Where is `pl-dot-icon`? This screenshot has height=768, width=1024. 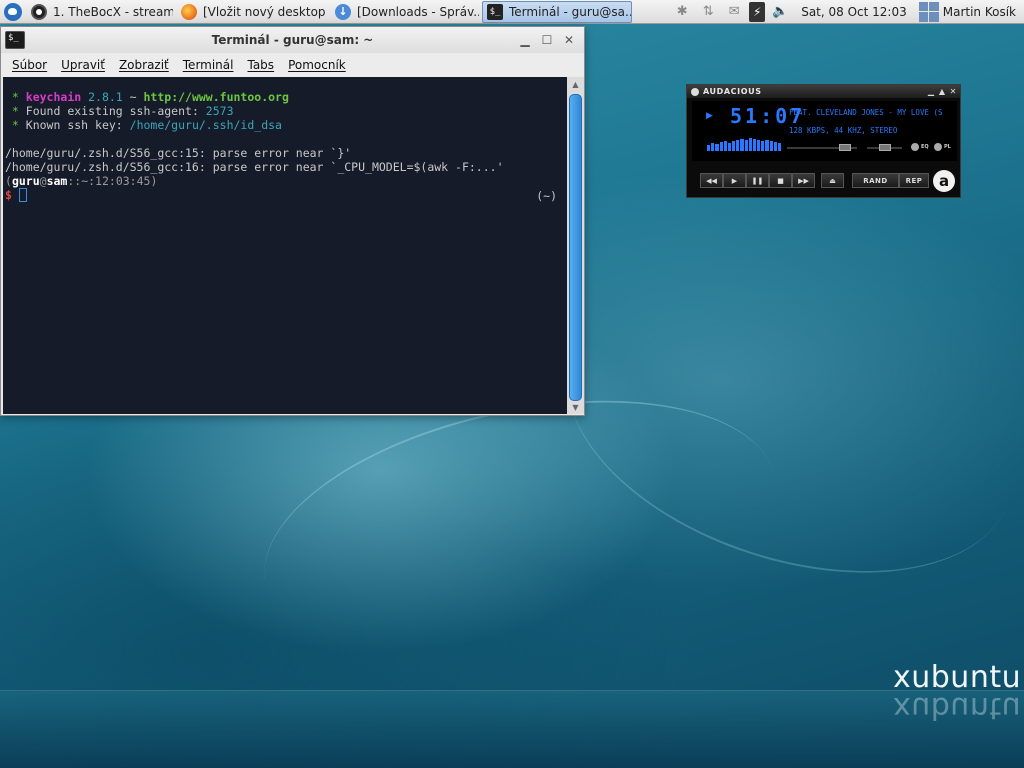 pl-dot-icon is located at coordinates (938, 147).